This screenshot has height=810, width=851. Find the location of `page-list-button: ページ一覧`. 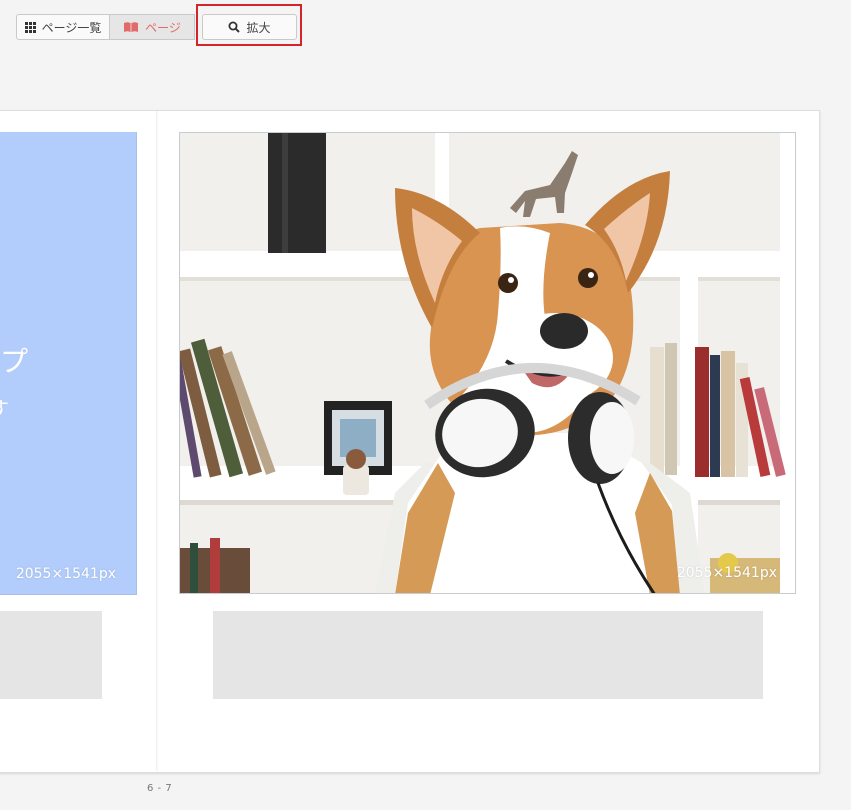

page-list-button: ページ一覧 is located at coordinates (63, 27).